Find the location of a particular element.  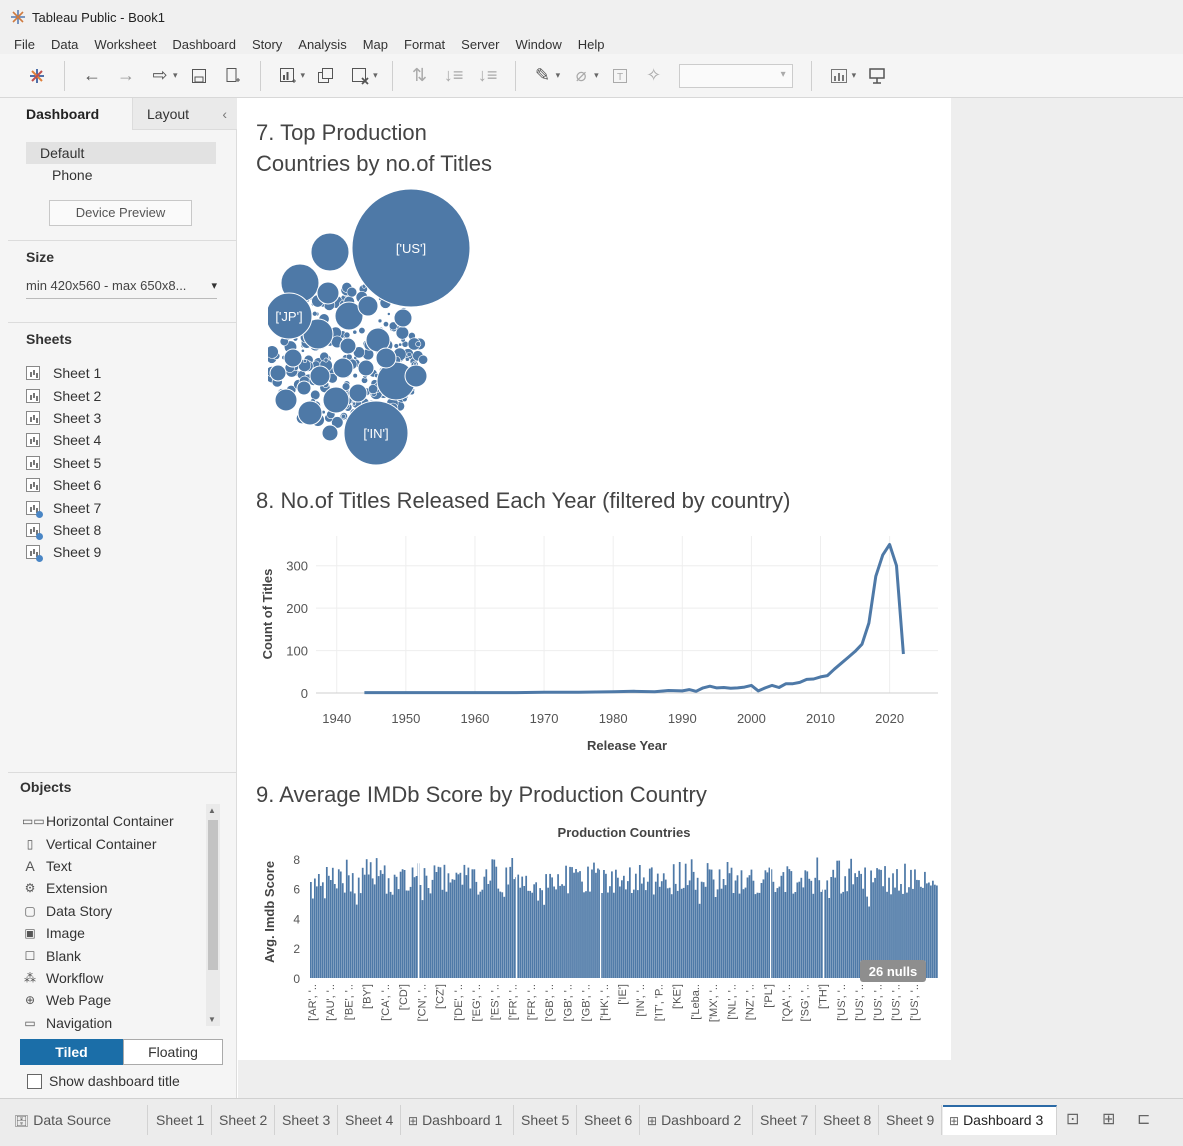

tab-sheet-7: Sheet 7 is located at coordinates (785, 1120).